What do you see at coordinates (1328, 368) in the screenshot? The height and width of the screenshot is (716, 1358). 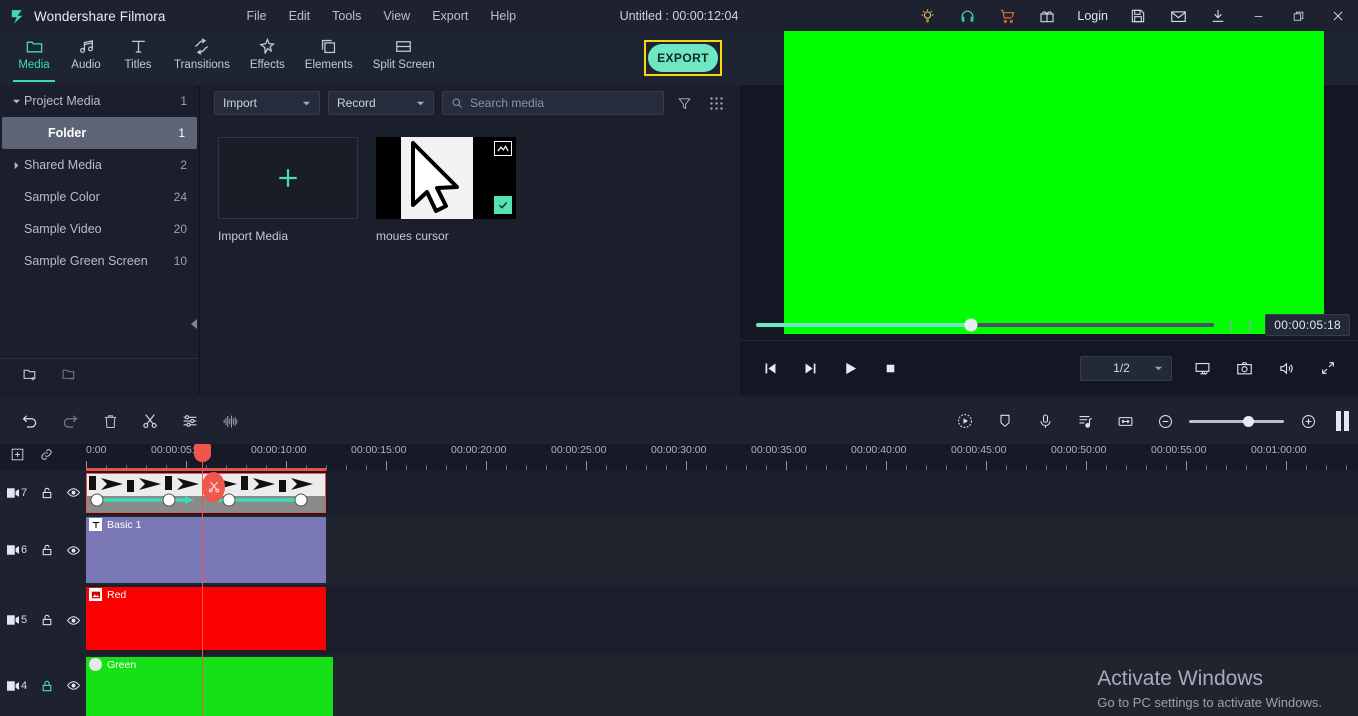 I see `fullscreen-icon` at bounding box center [1328, 368].